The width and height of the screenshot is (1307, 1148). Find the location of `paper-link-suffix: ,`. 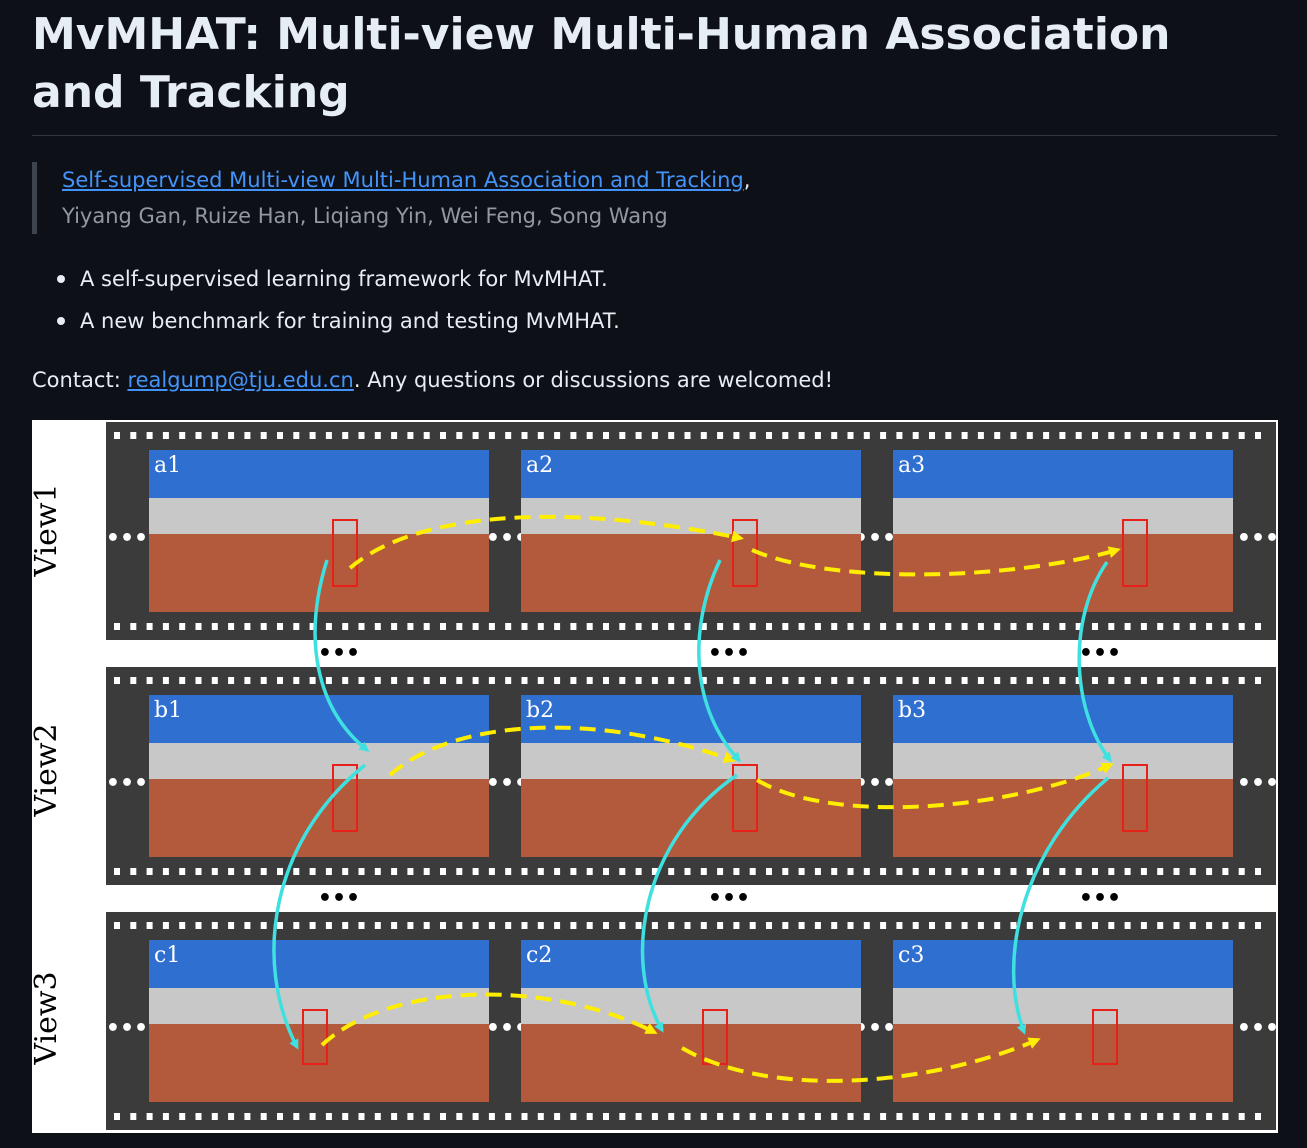

paper-link-suffix: , is located at coordinates (747, 180).